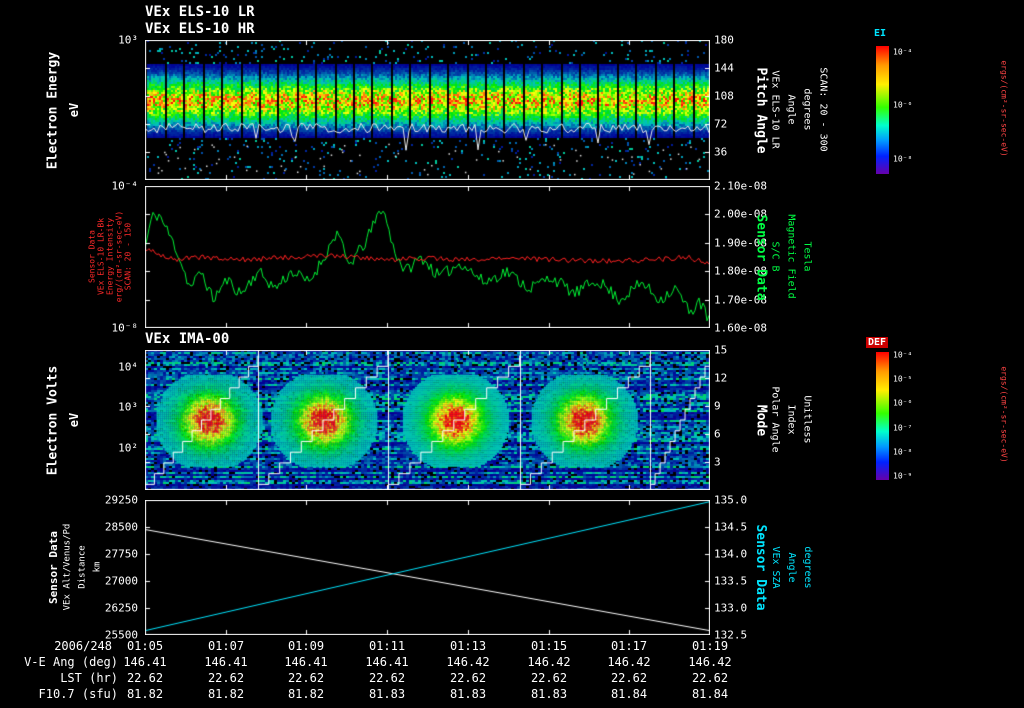 This screenshot has height=708, width=1024. I want to click on def-colorbar-ticks-tick: 10⁻⁴, so click(903, 355).